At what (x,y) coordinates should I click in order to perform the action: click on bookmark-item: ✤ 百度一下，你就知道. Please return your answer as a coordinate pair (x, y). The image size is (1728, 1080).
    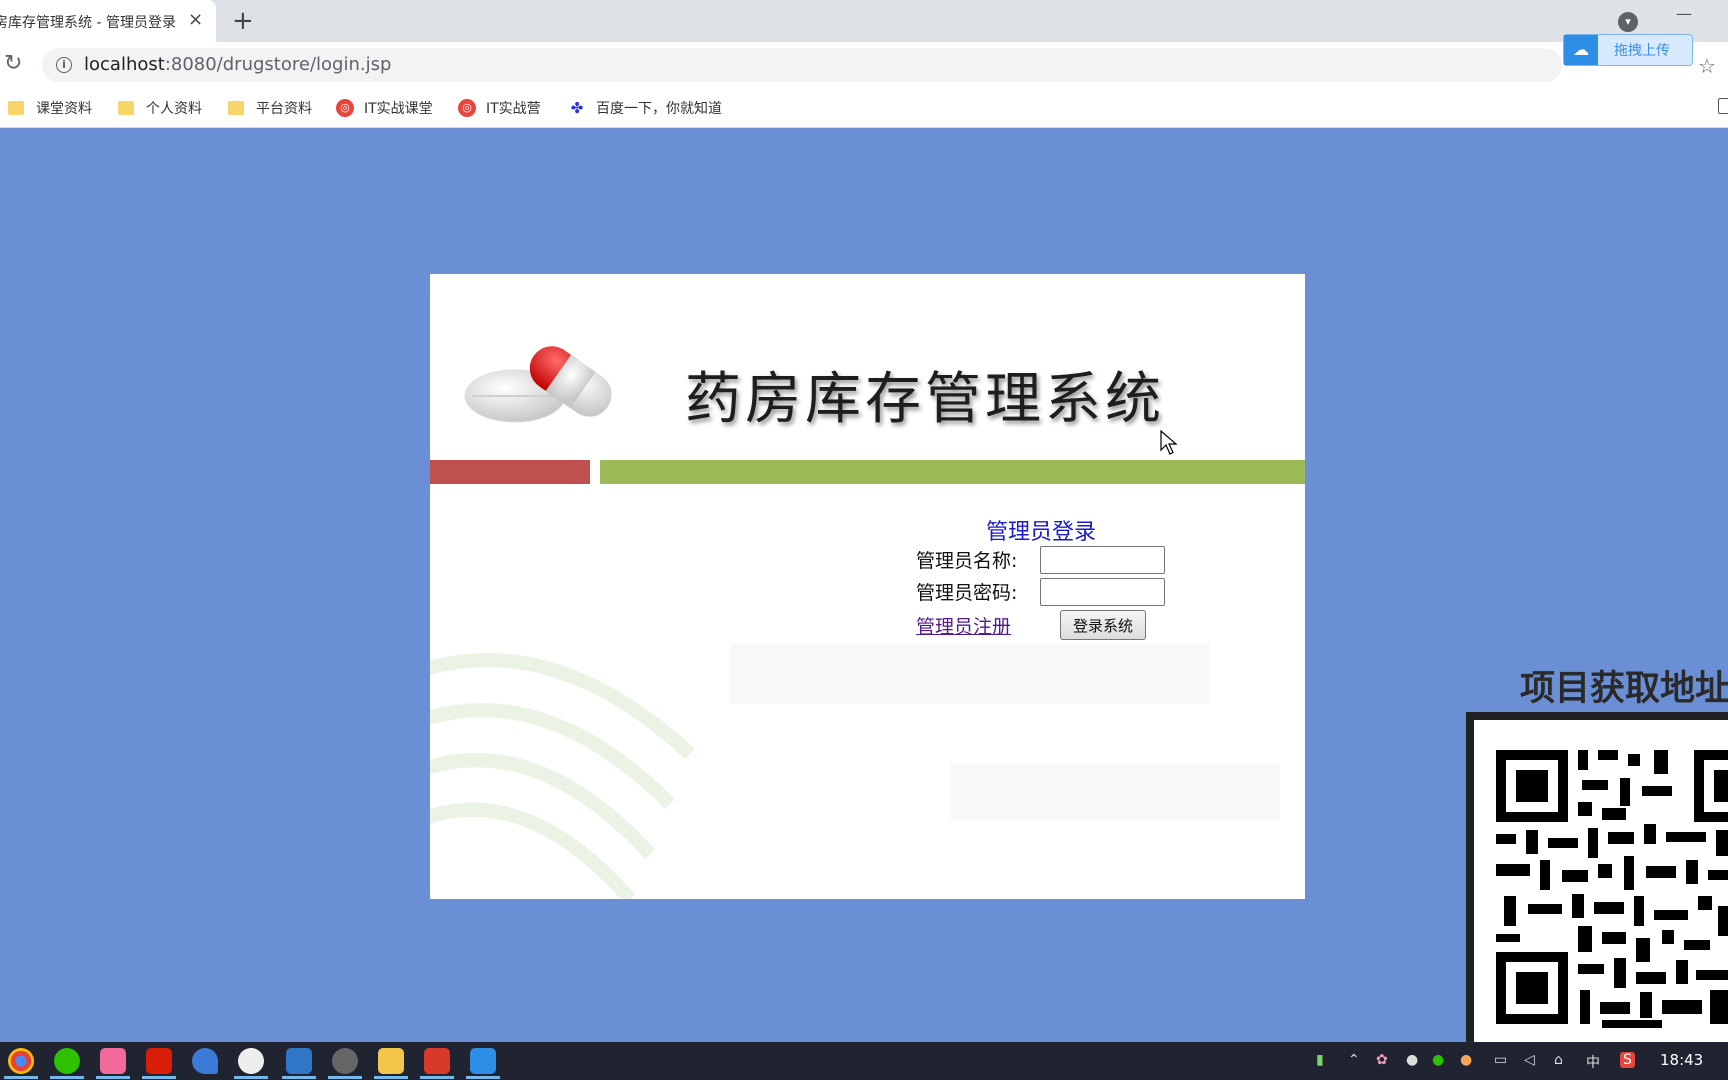
    Looking at the image, I should click on (645, 108).